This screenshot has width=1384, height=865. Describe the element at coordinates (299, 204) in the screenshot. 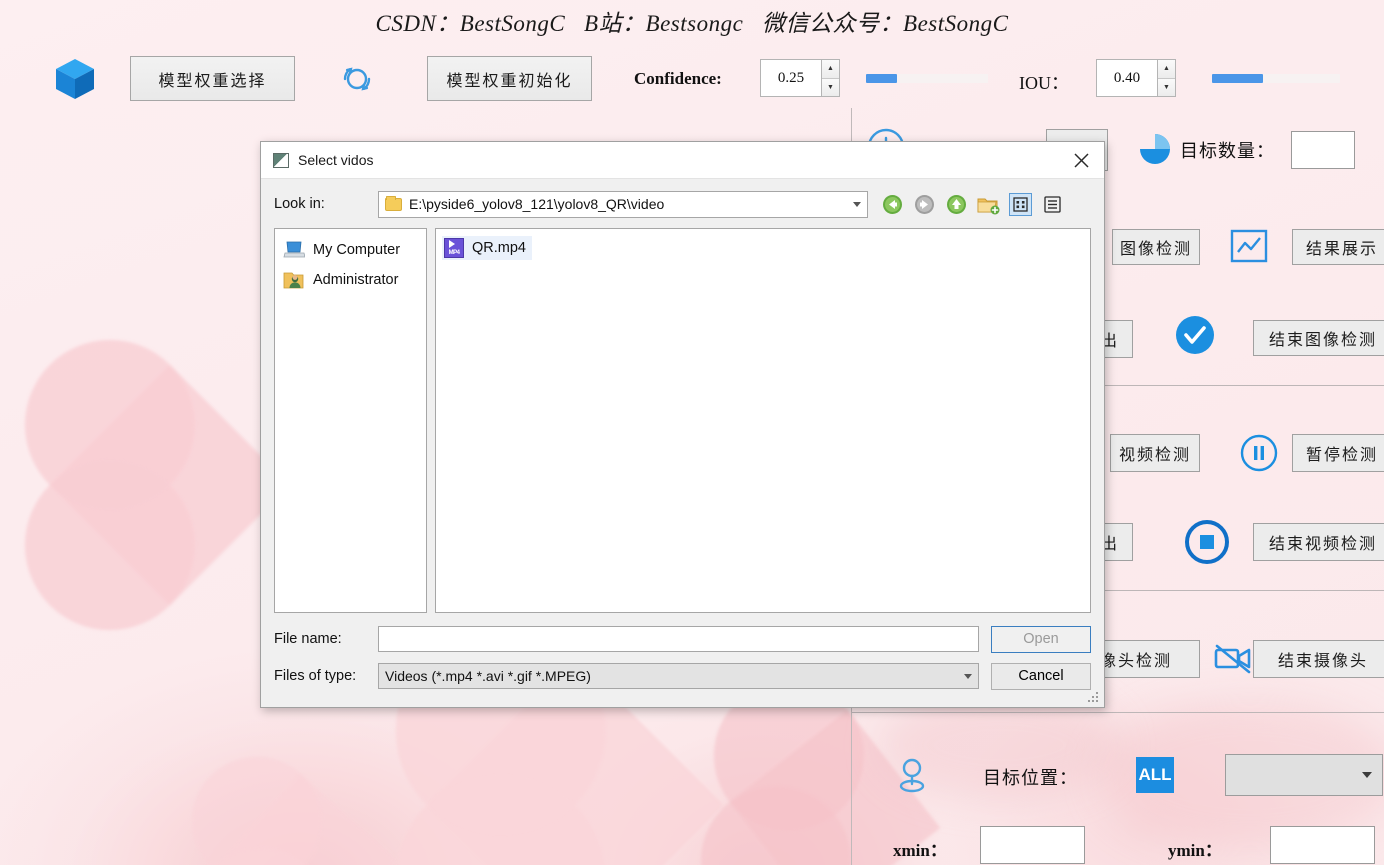

I see `lookin-label: Look in:` at that location.